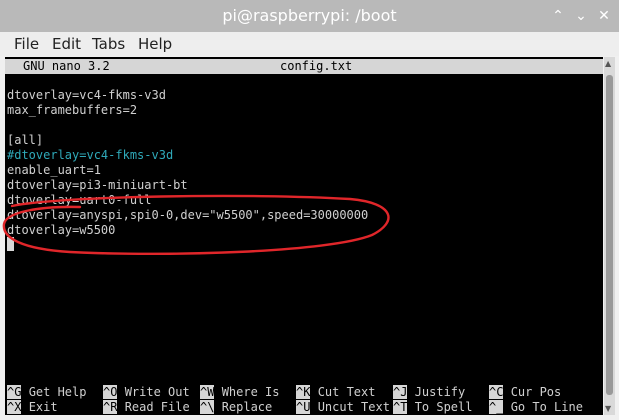 Image resolution: width=619 pixels, height=420 pixels. I want to click on shortcut-key: ^W, so click(207, 392).